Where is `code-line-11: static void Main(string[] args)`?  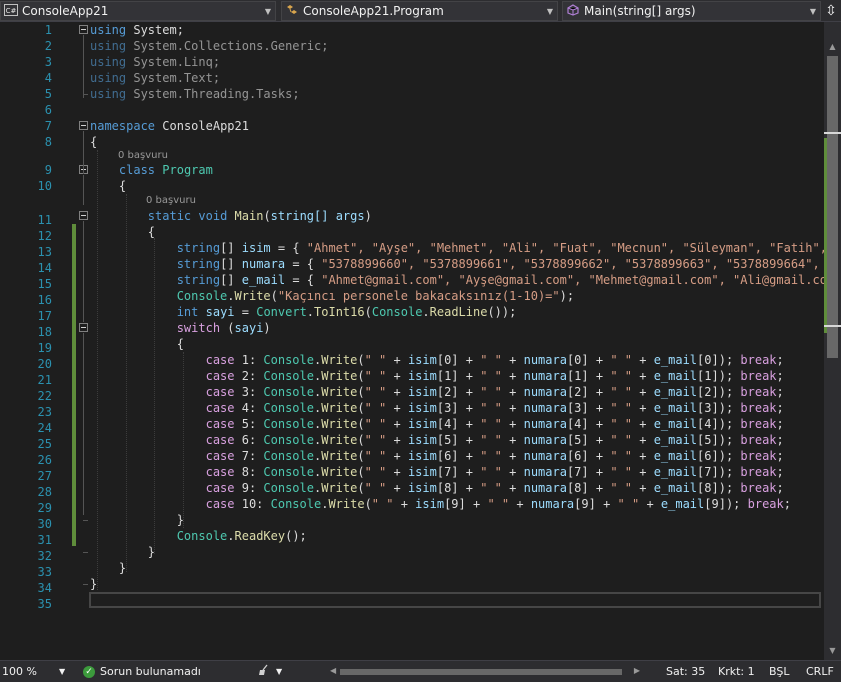
code-line-11: static void Main(string[] args) is located at coordinates (259, 216).